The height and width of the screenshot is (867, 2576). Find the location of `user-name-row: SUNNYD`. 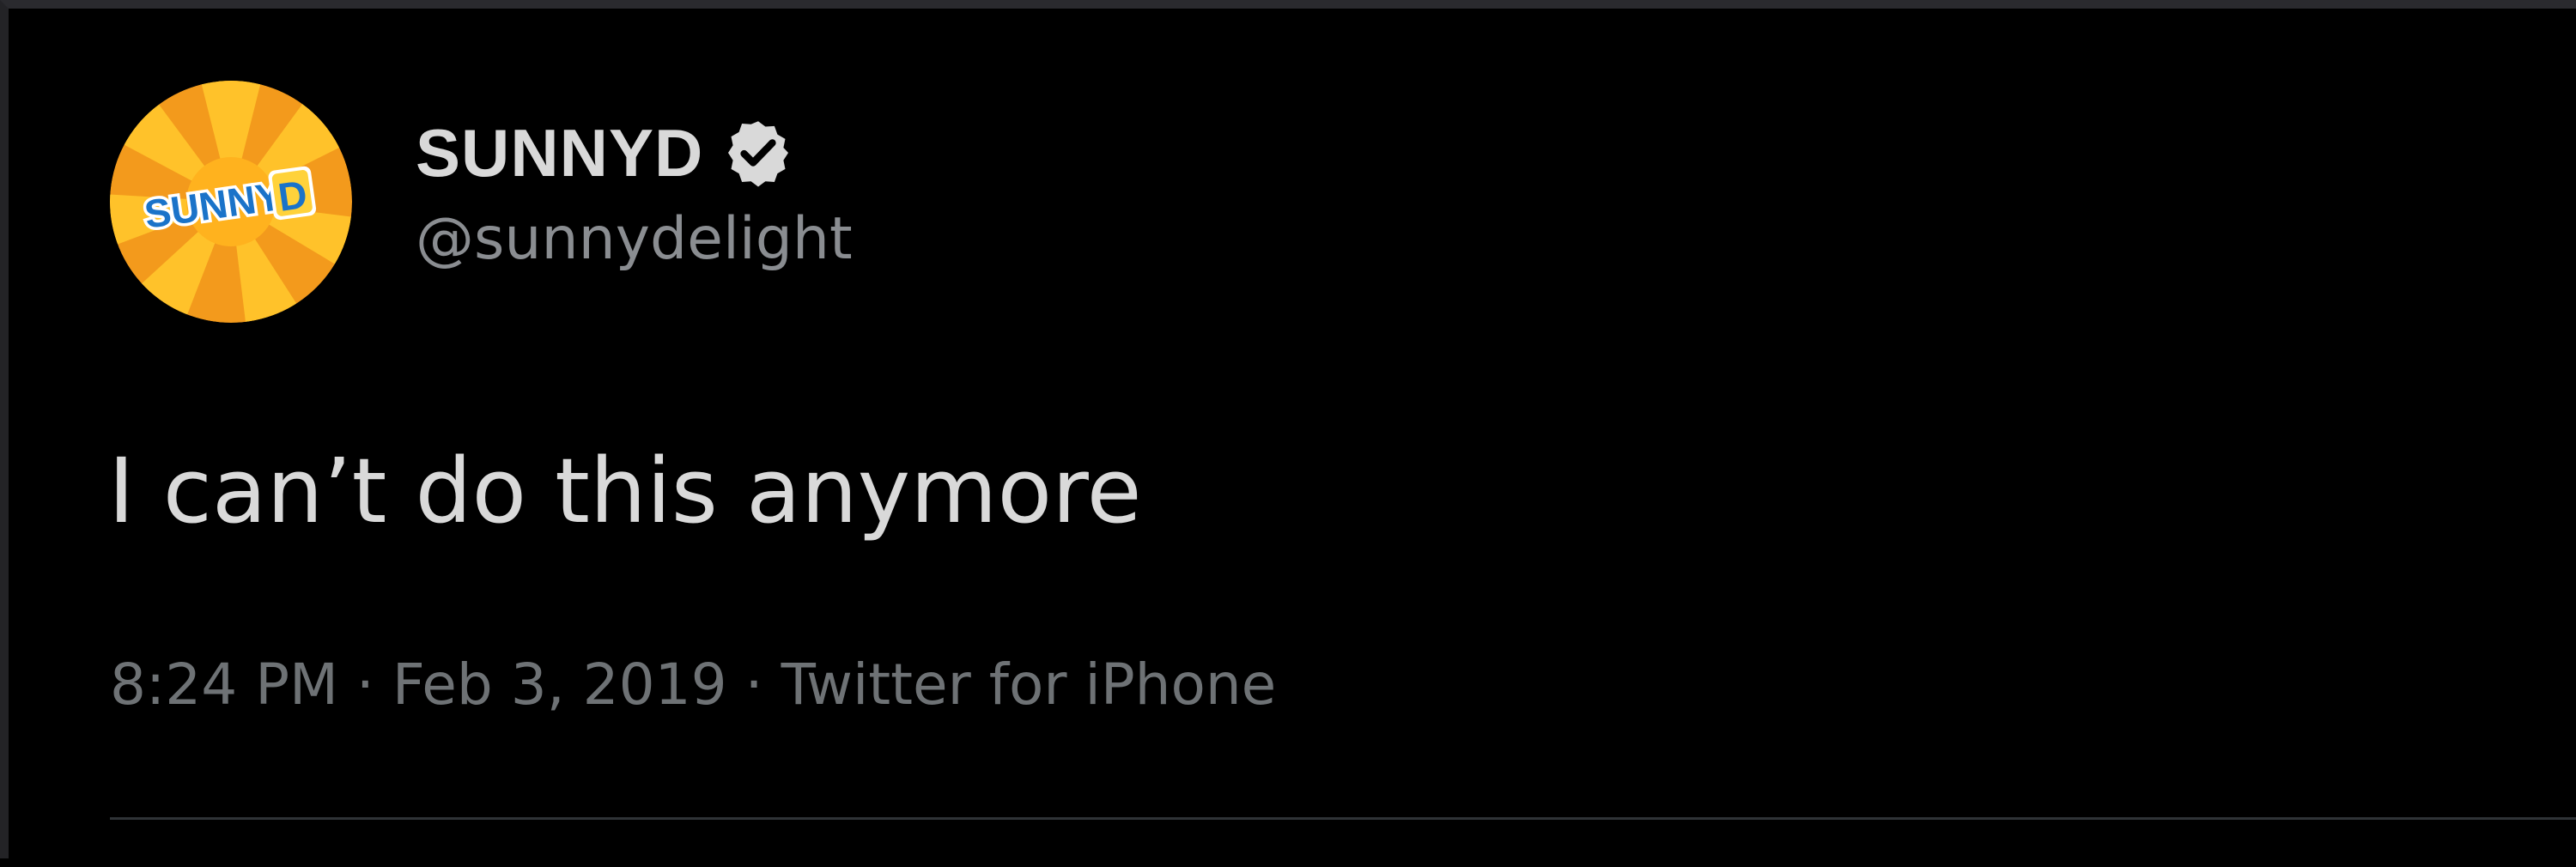

user-name-row: SUNNYD is located at coordinates (605, 153).